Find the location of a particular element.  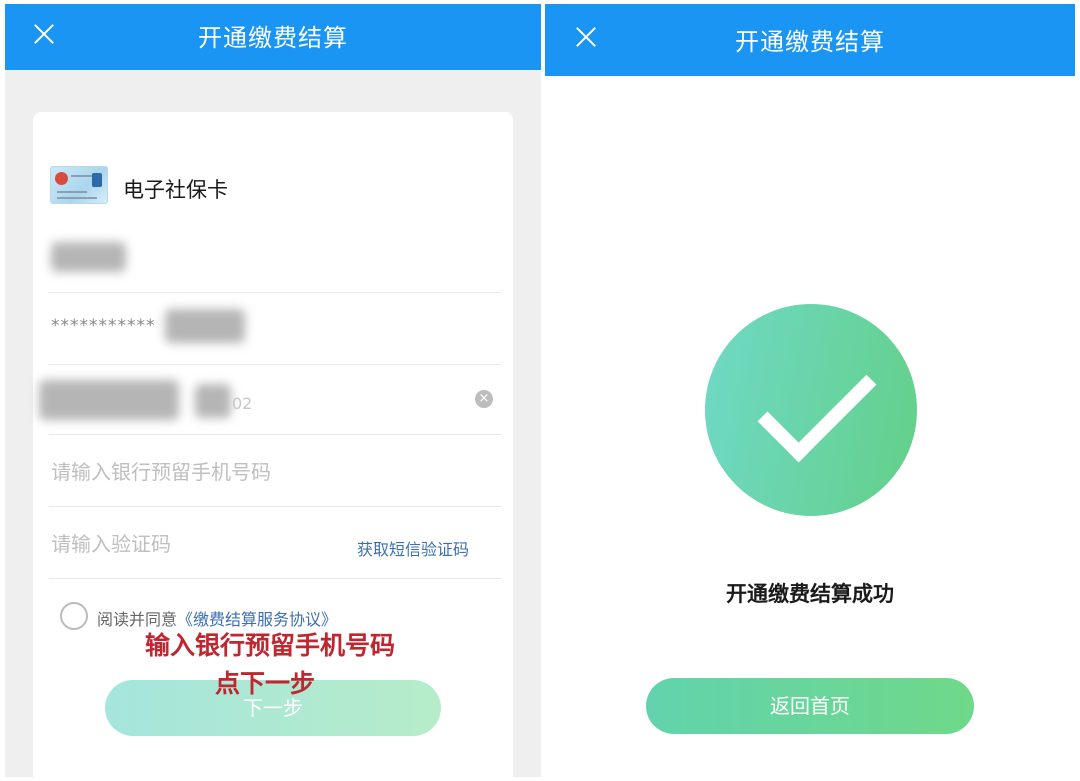

get-sms-code-link: 获取短信验证码 is located at coordinates (413, 548).